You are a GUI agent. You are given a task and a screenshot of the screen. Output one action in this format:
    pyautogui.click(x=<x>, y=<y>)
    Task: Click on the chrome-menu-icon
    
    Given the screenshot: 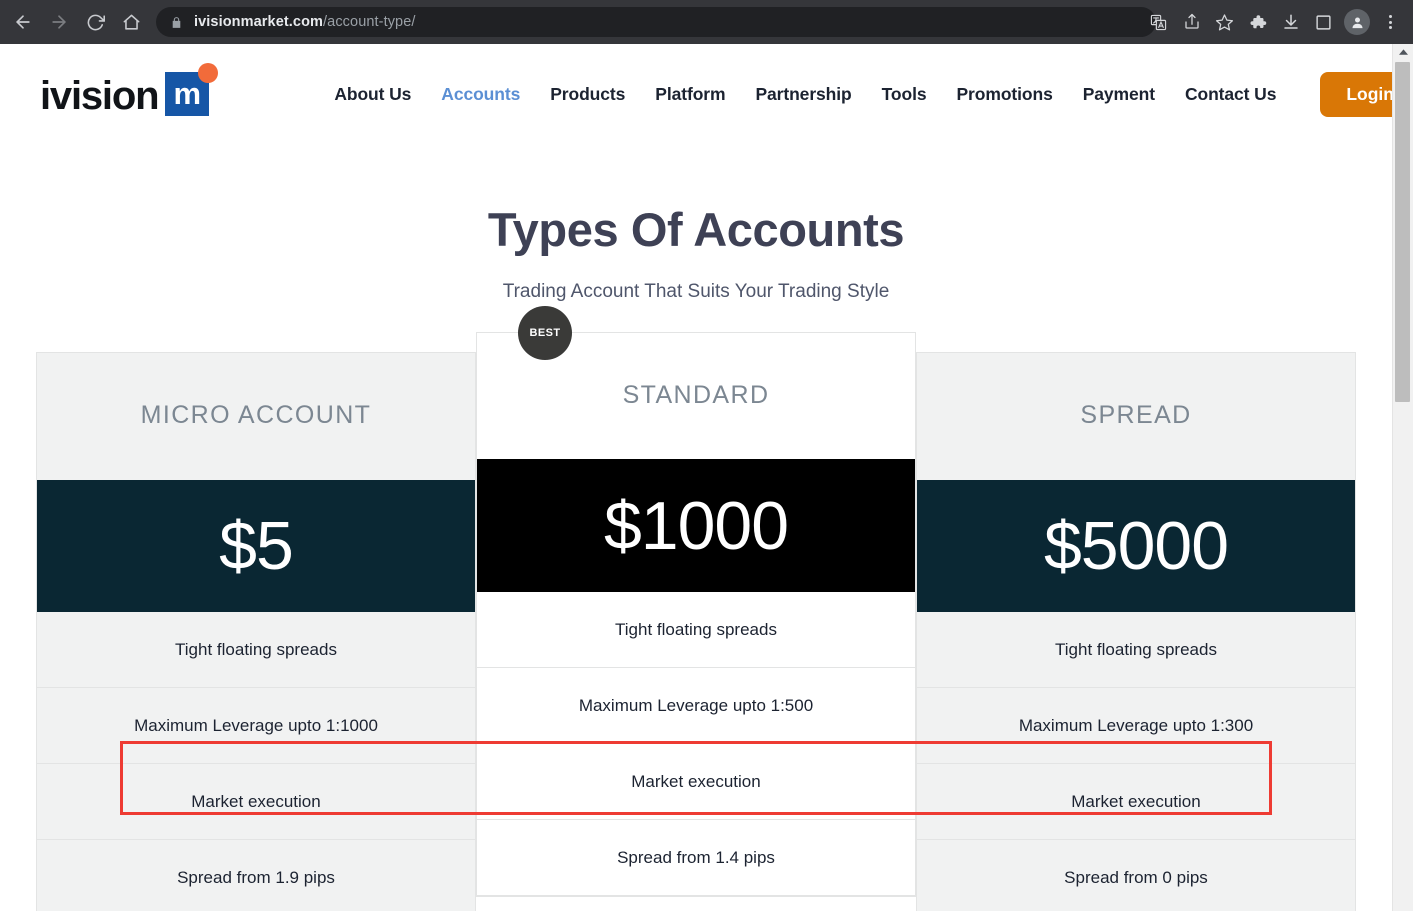 What is the action you would take?
    pyautogui.click(x=1390, y=22)
    